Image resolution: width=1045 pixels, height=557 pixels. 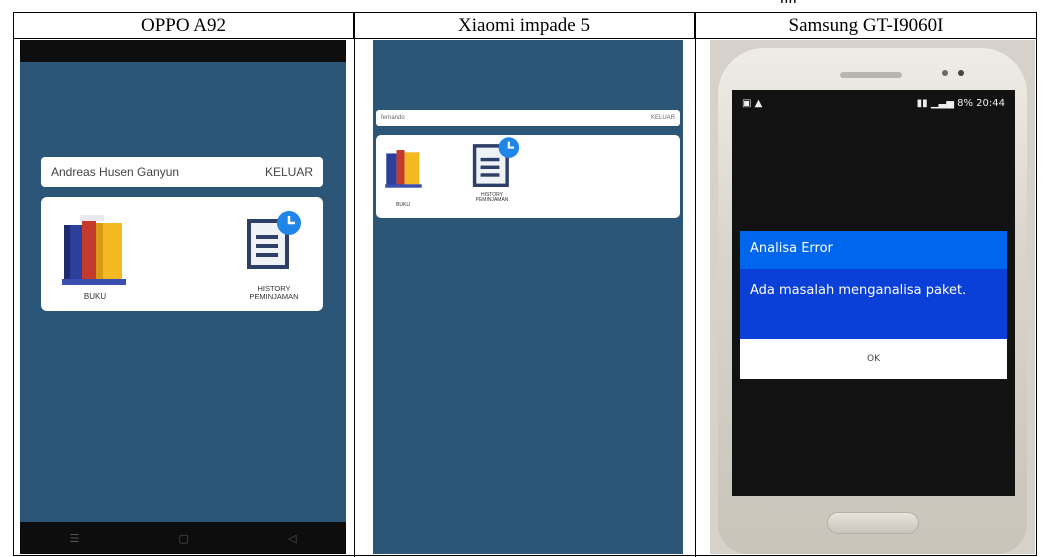 What do you see at coordinates (961, 73) in the screenshot?
I see `front-camera` at bounding box center [961, 73].